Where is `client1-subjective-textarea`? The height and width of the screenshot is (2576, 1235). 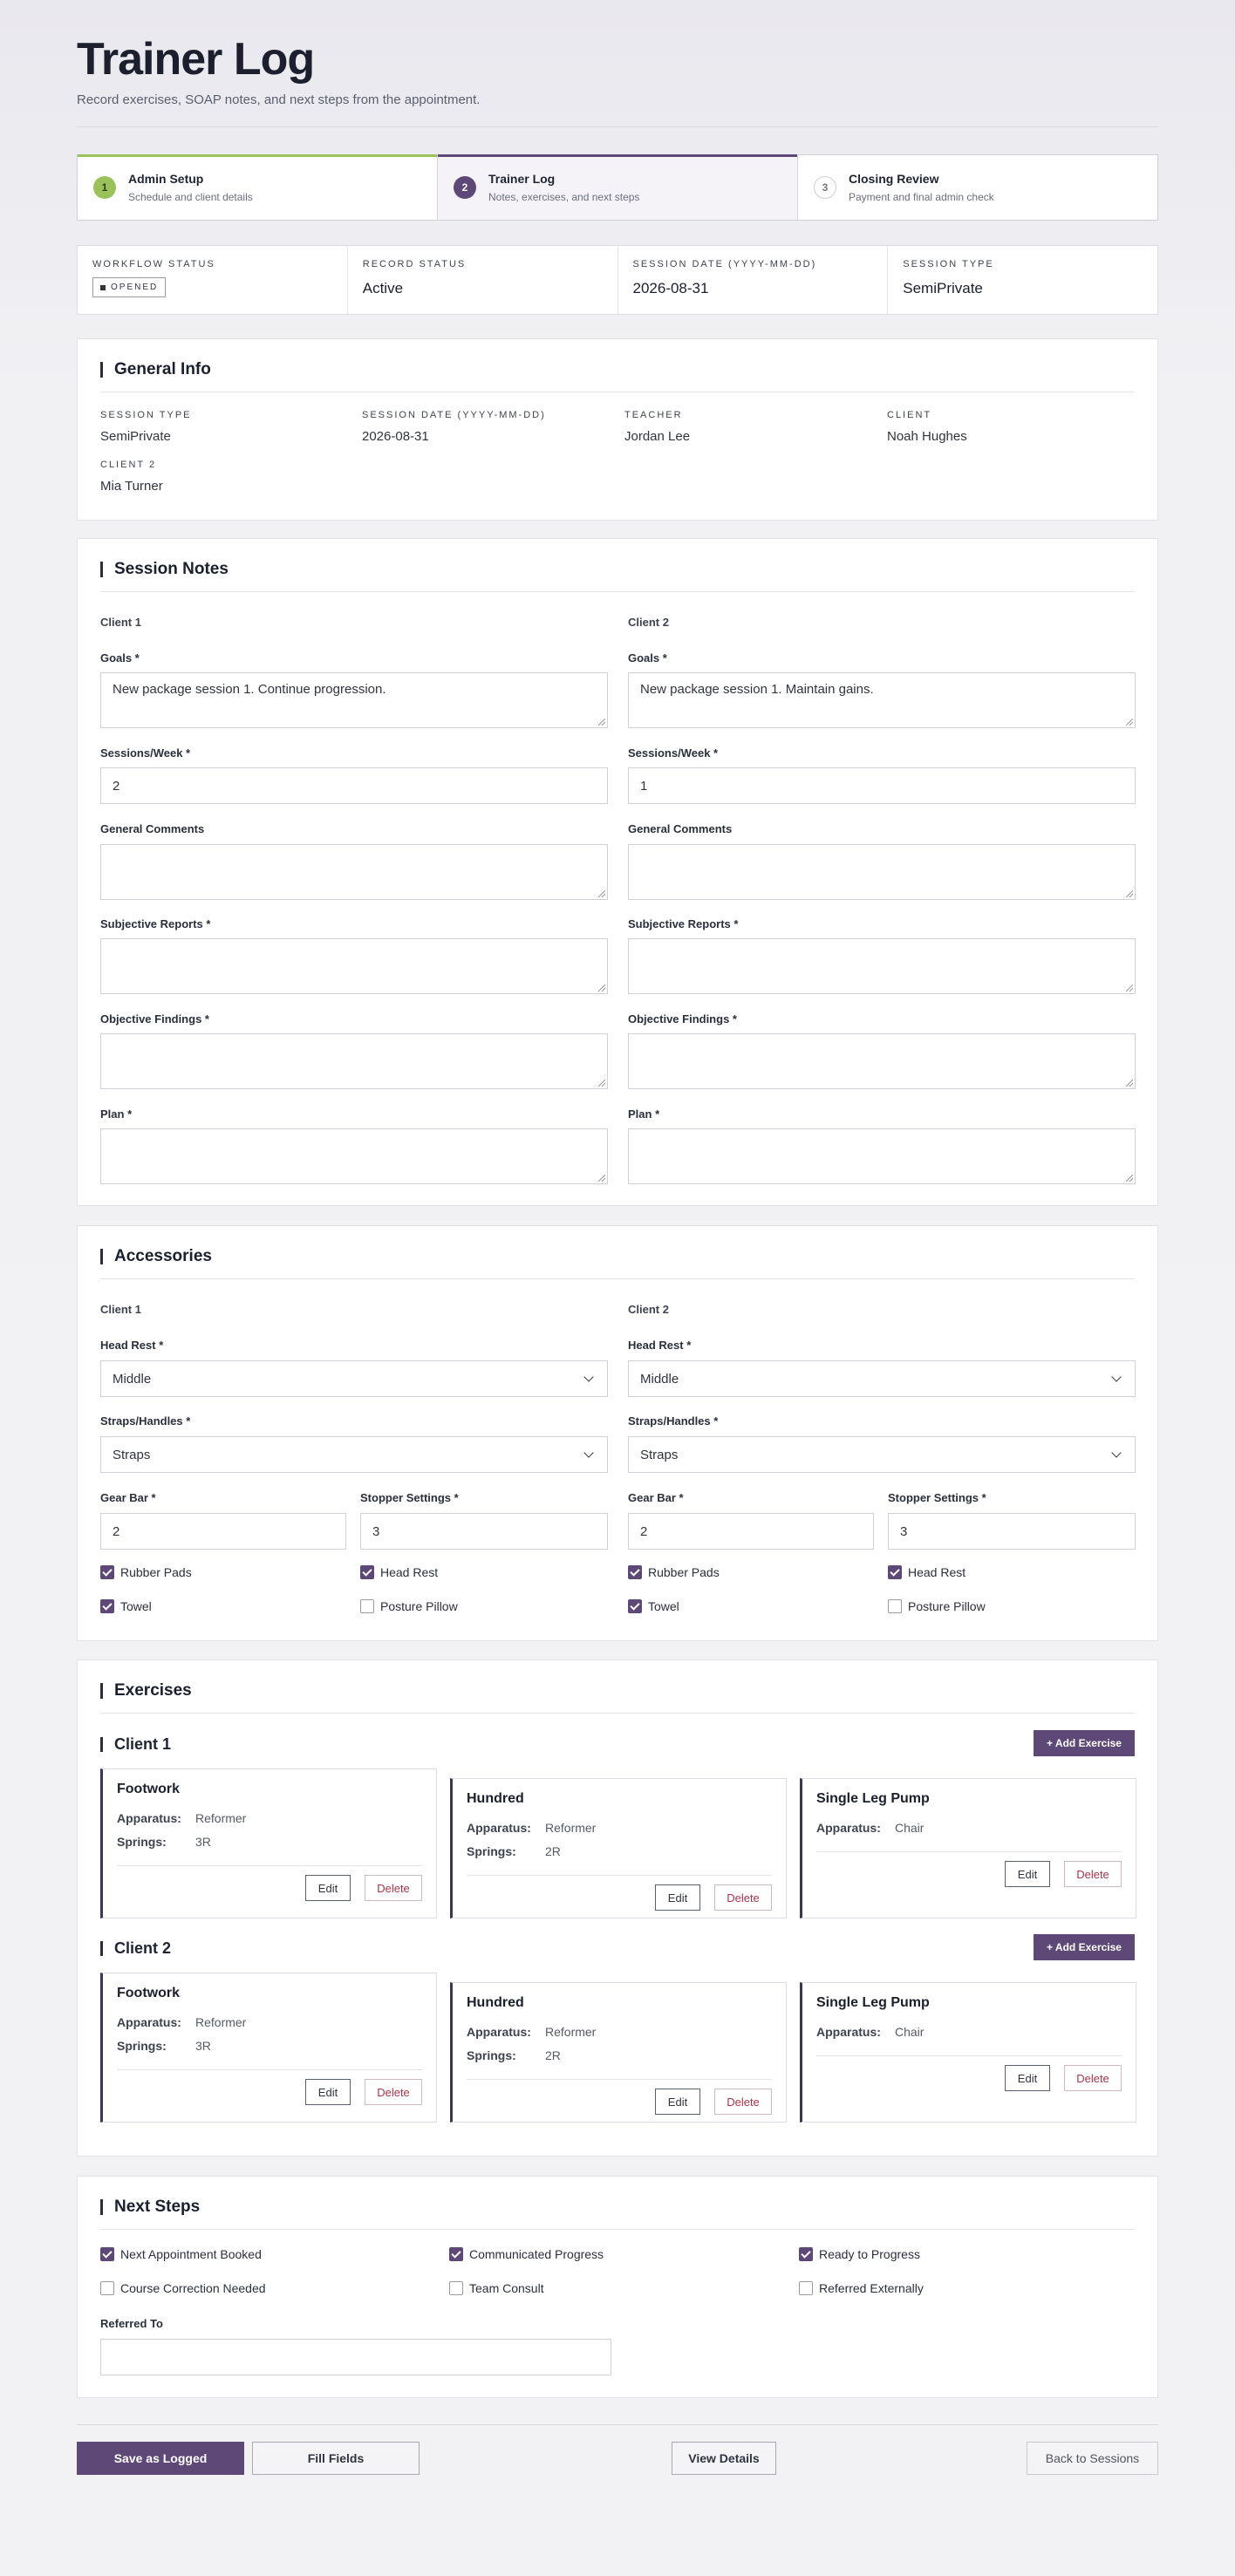
client1-subjective-textarea is located at coordinates (354, 966).